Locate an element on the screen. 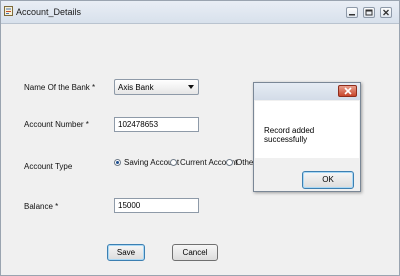 The width and height of the screenshot is (400, 276). account-type-label: Account Type is located at coordinates (48, 166).